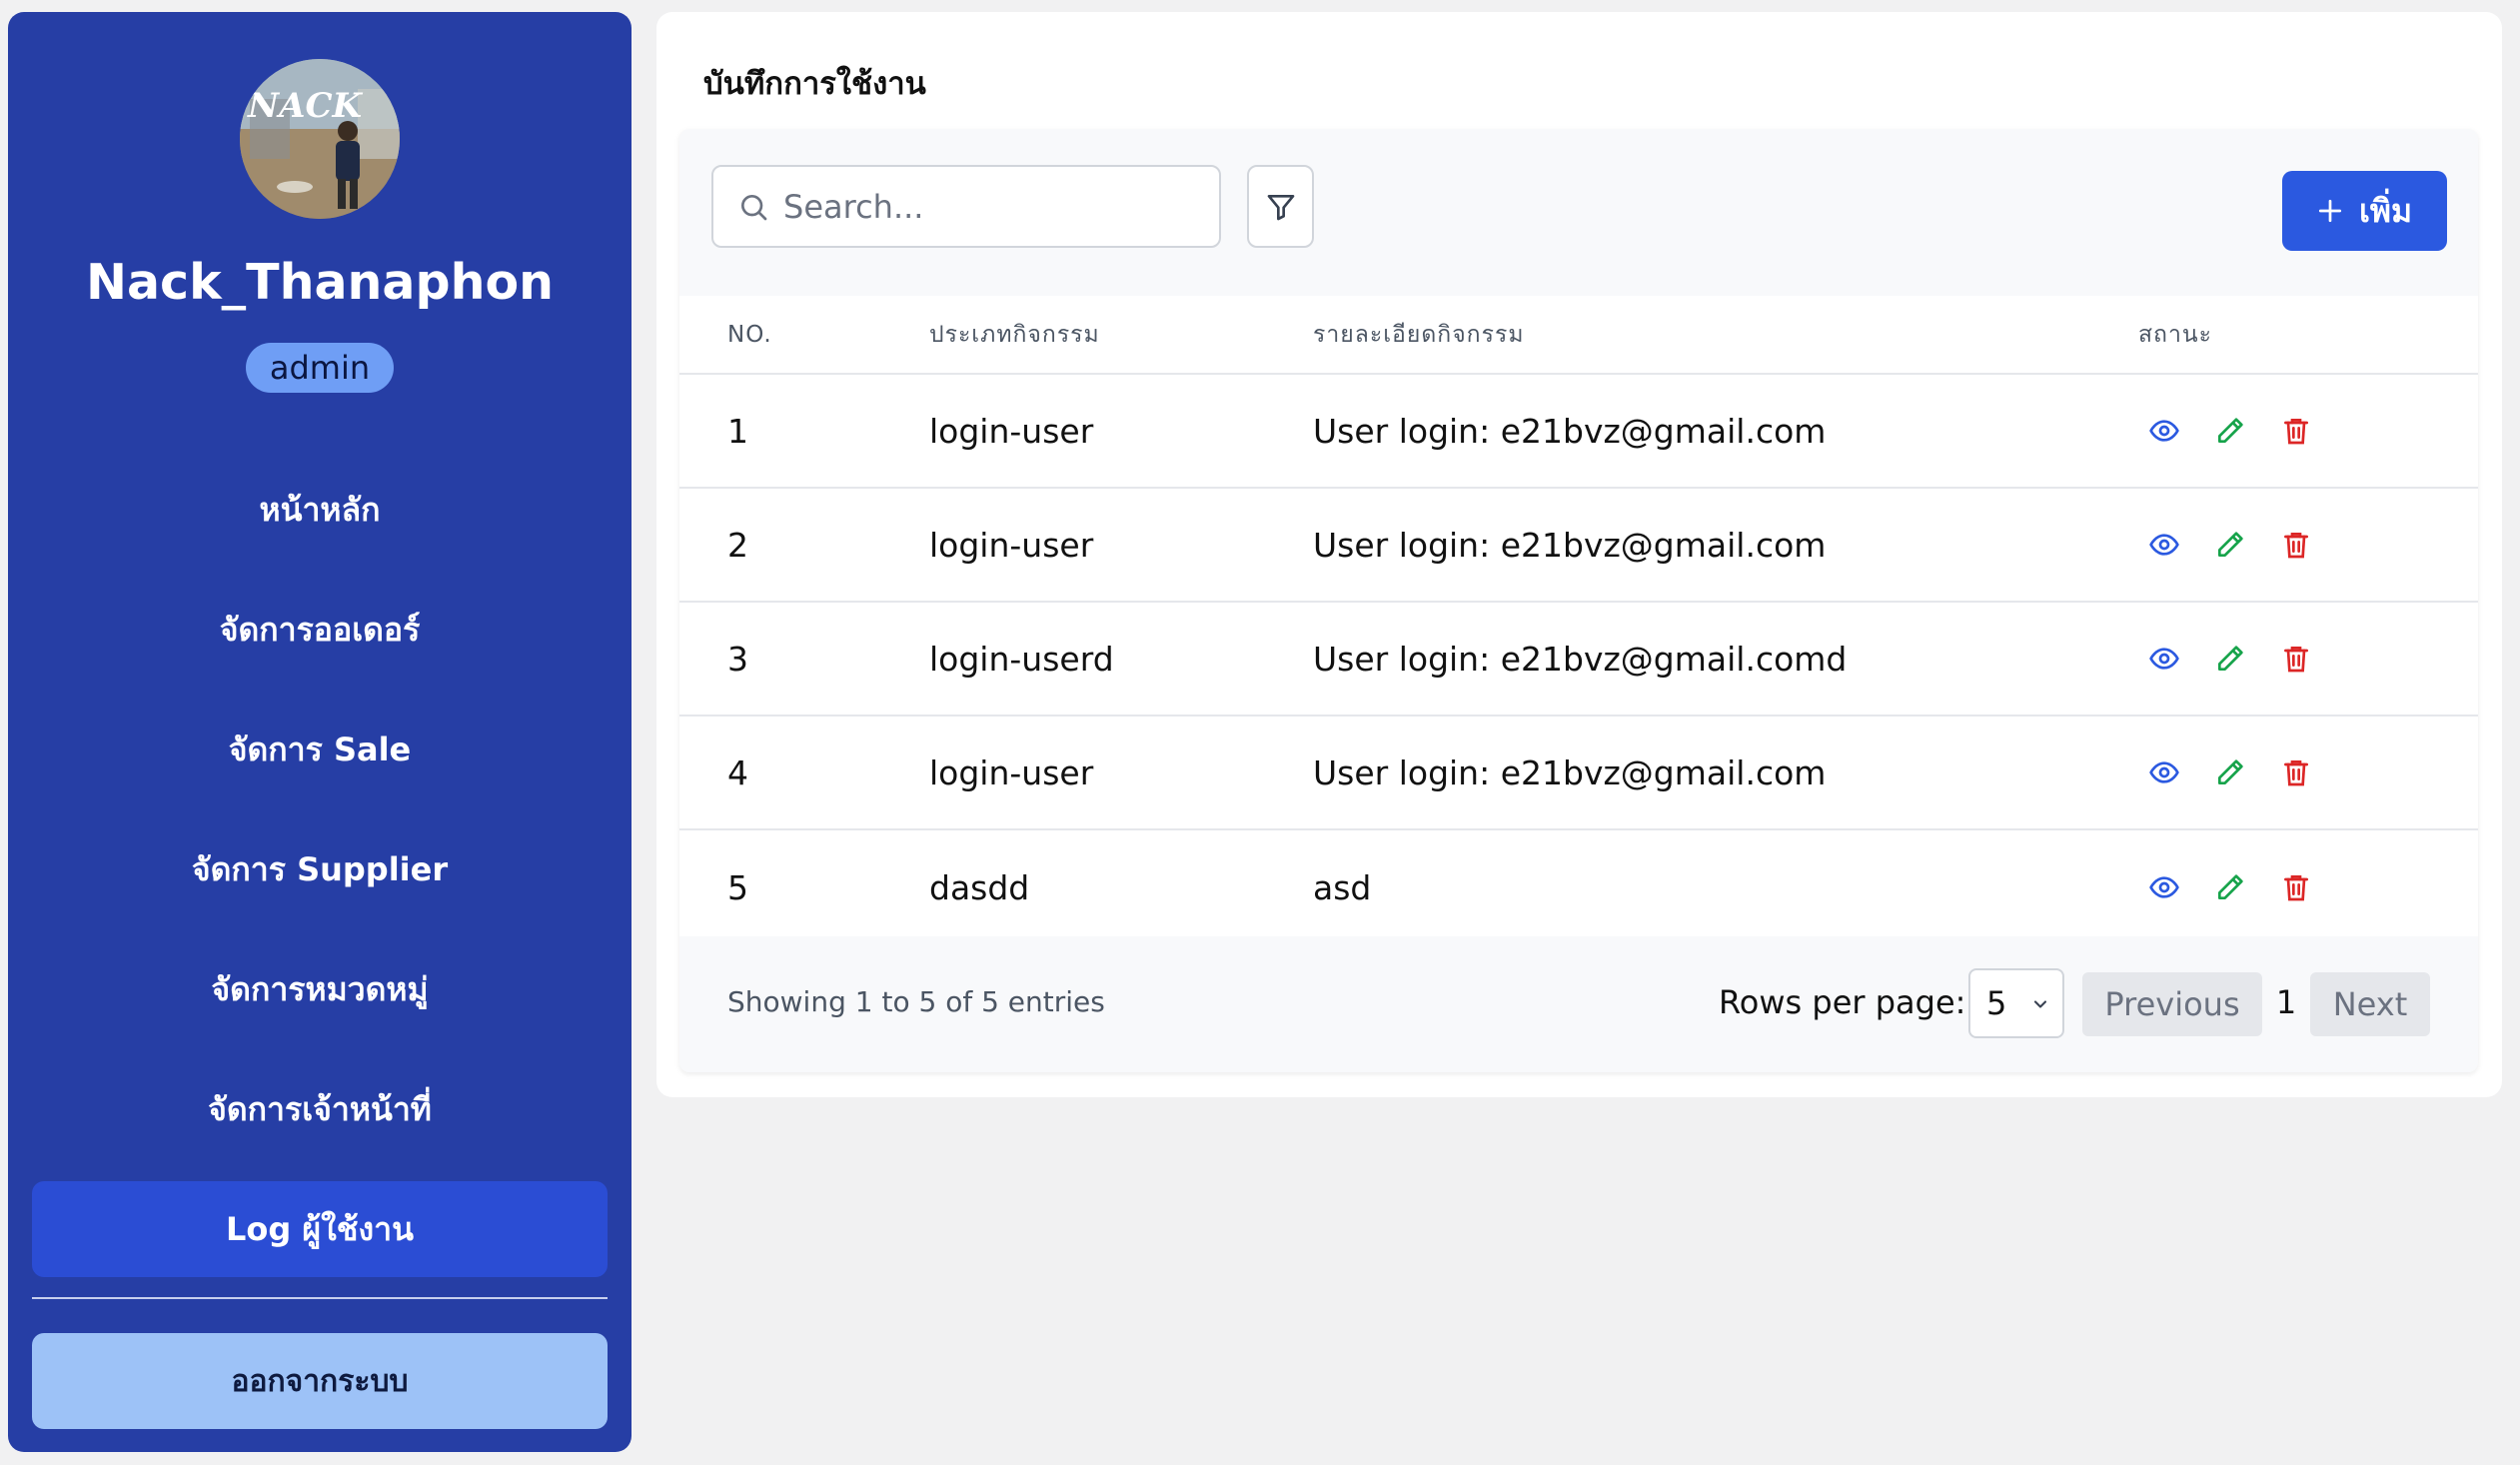  Describe the element at coordinates (737, 772) in the screenshot. I see `row-no: 4` at that location.